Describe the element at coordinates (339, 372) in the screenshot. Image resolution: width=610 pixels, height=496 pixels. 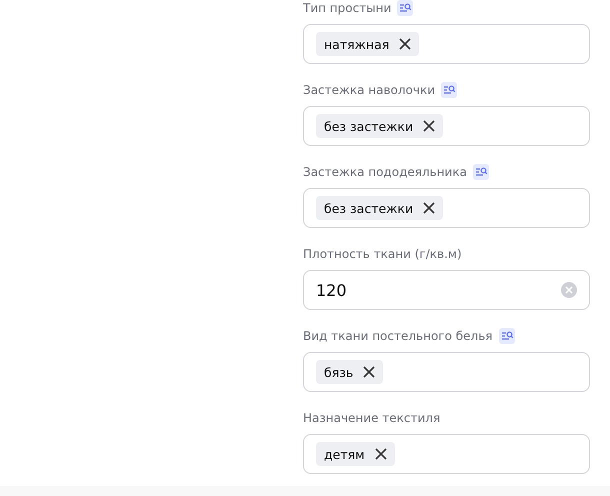
I see `tag-label: бязь` at that location.